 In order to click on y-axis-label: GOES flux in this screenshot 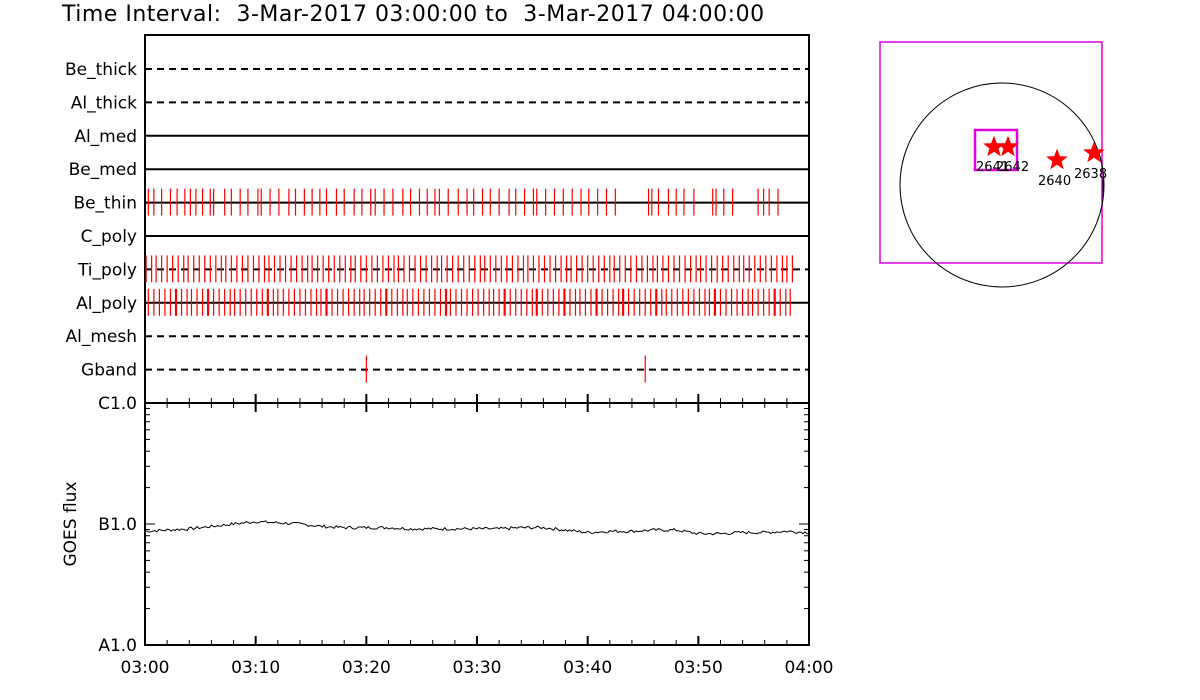, I will do `click(71, 523)`.